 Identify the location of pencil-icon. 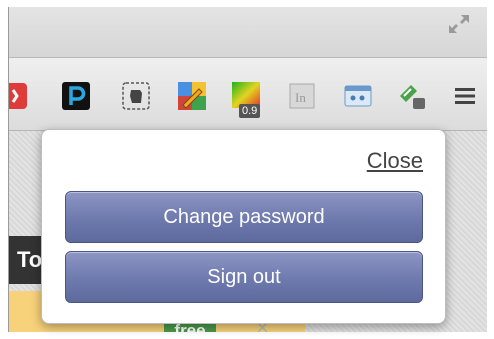
(192, 96).